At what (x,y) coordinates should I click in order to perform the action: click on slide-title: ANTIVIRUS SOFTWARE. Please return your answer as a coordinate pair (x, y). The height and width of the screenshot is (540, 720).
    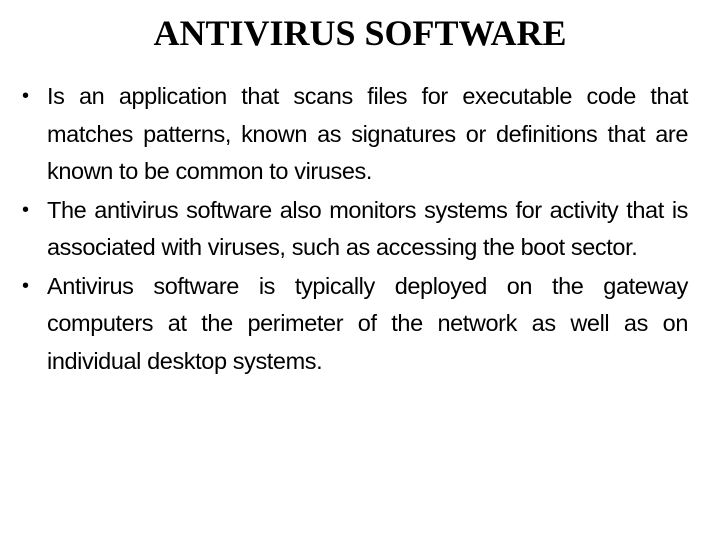
    Looking at the image, I should click on (360, 33).